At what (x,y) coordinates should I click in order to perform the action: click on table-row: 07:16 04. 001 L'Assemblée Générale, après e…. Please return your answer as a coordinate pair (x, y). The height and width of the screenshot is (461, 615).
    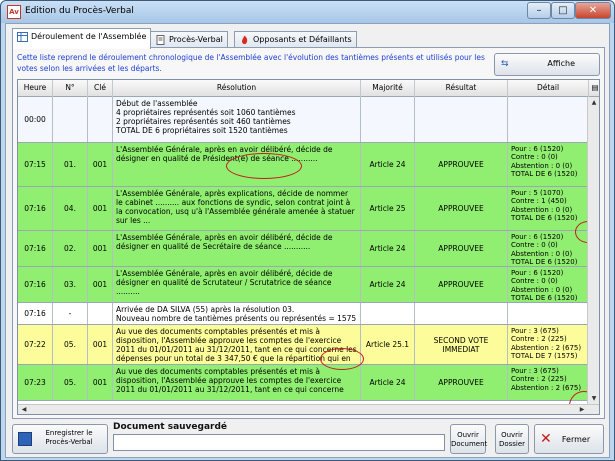
    Looking at the image, I should click on (308, 209).